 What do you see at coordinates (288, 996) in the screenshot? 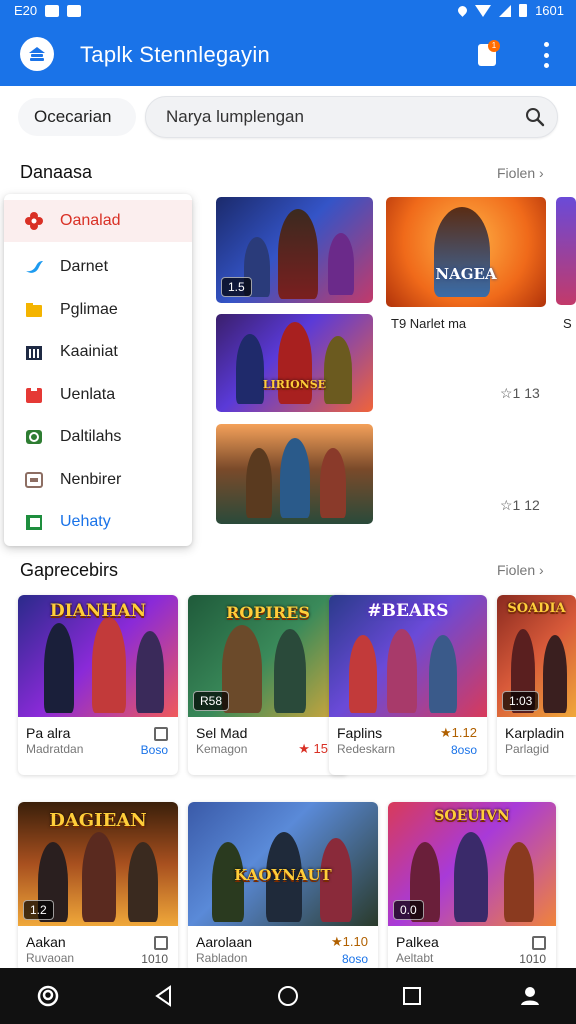
I see `home-icon` at bounding box center [288, 996].